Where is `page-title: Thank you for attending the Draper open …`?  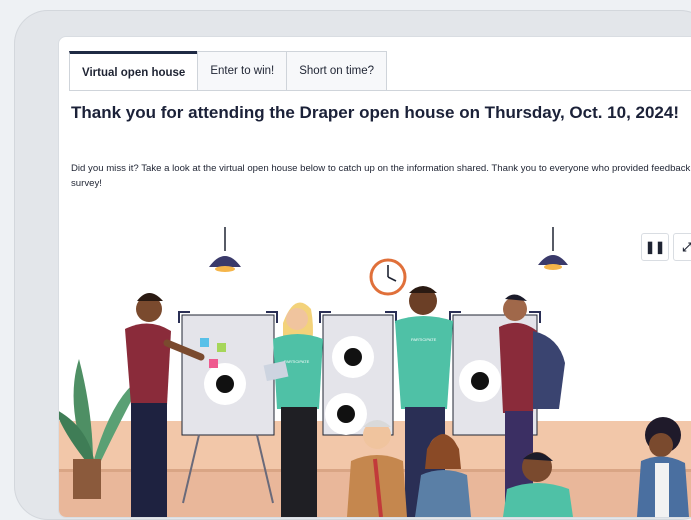
page-title: Thank you for attending the Draper open … is located at coordinates (375, 112).